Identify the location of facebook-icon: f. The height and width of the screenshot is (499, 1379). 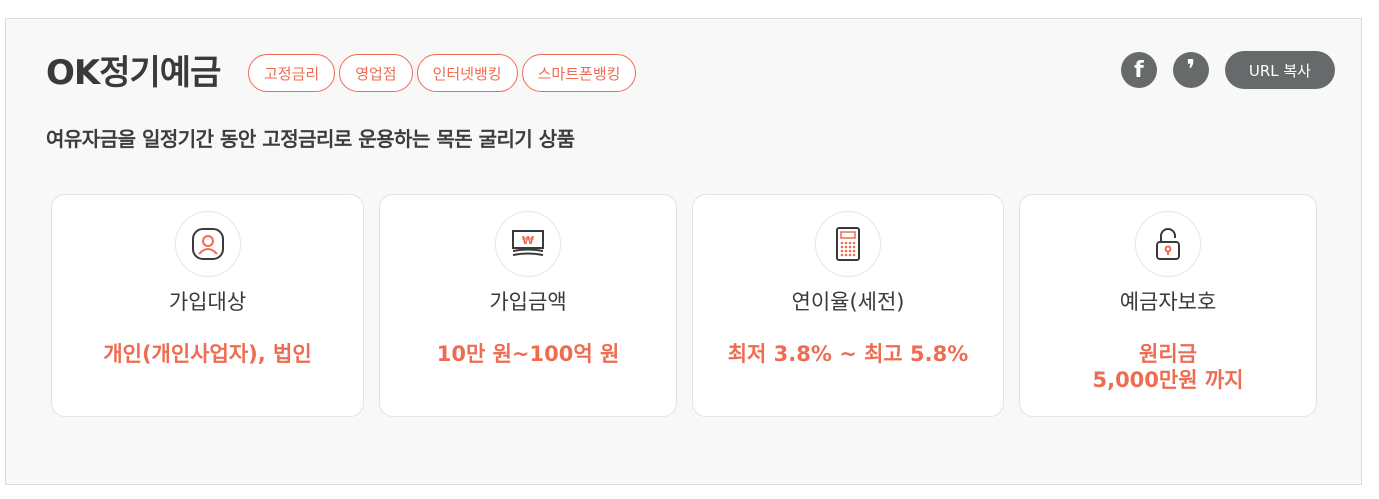
(1139, 70).